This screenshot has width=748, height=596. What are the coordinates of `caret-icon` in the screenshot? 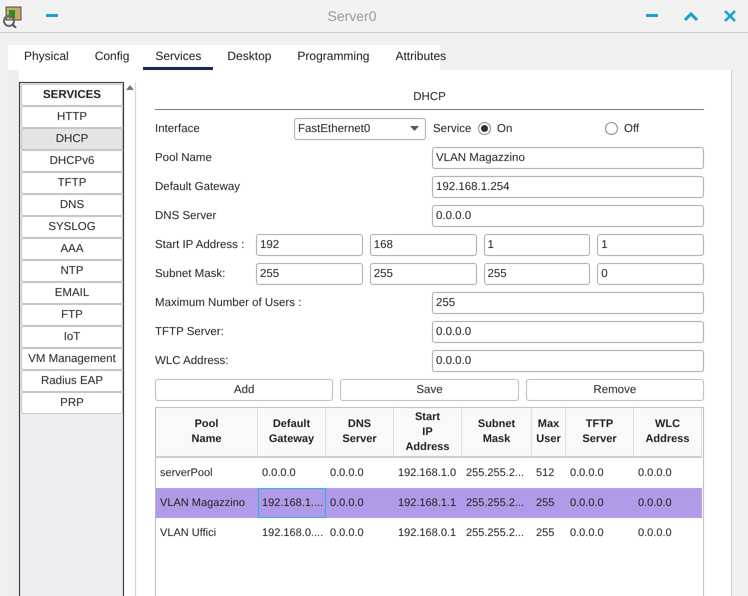 It's located at (414, 128).